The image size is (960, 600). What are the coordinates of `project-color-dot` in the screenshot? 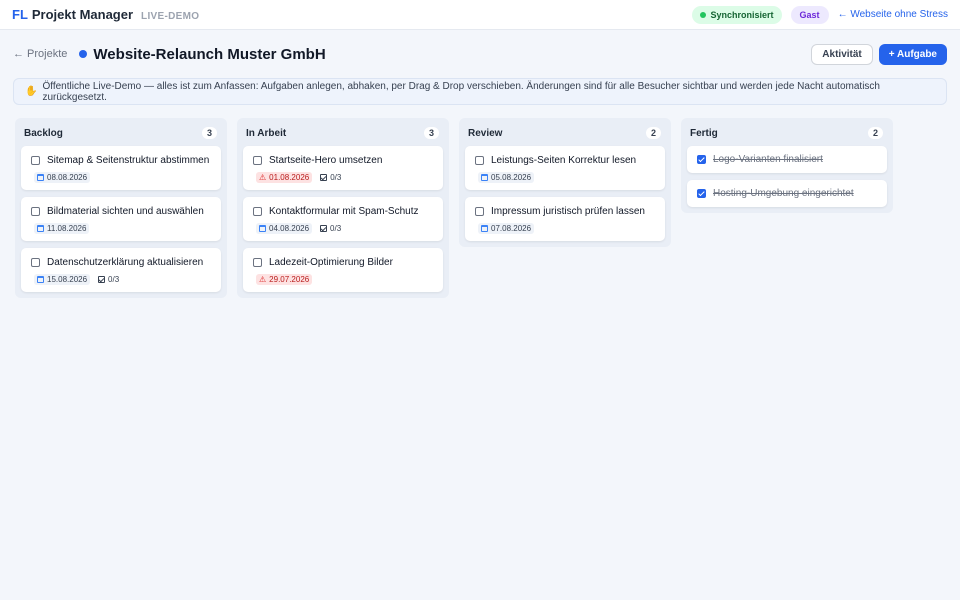 It's located at (83, 54).